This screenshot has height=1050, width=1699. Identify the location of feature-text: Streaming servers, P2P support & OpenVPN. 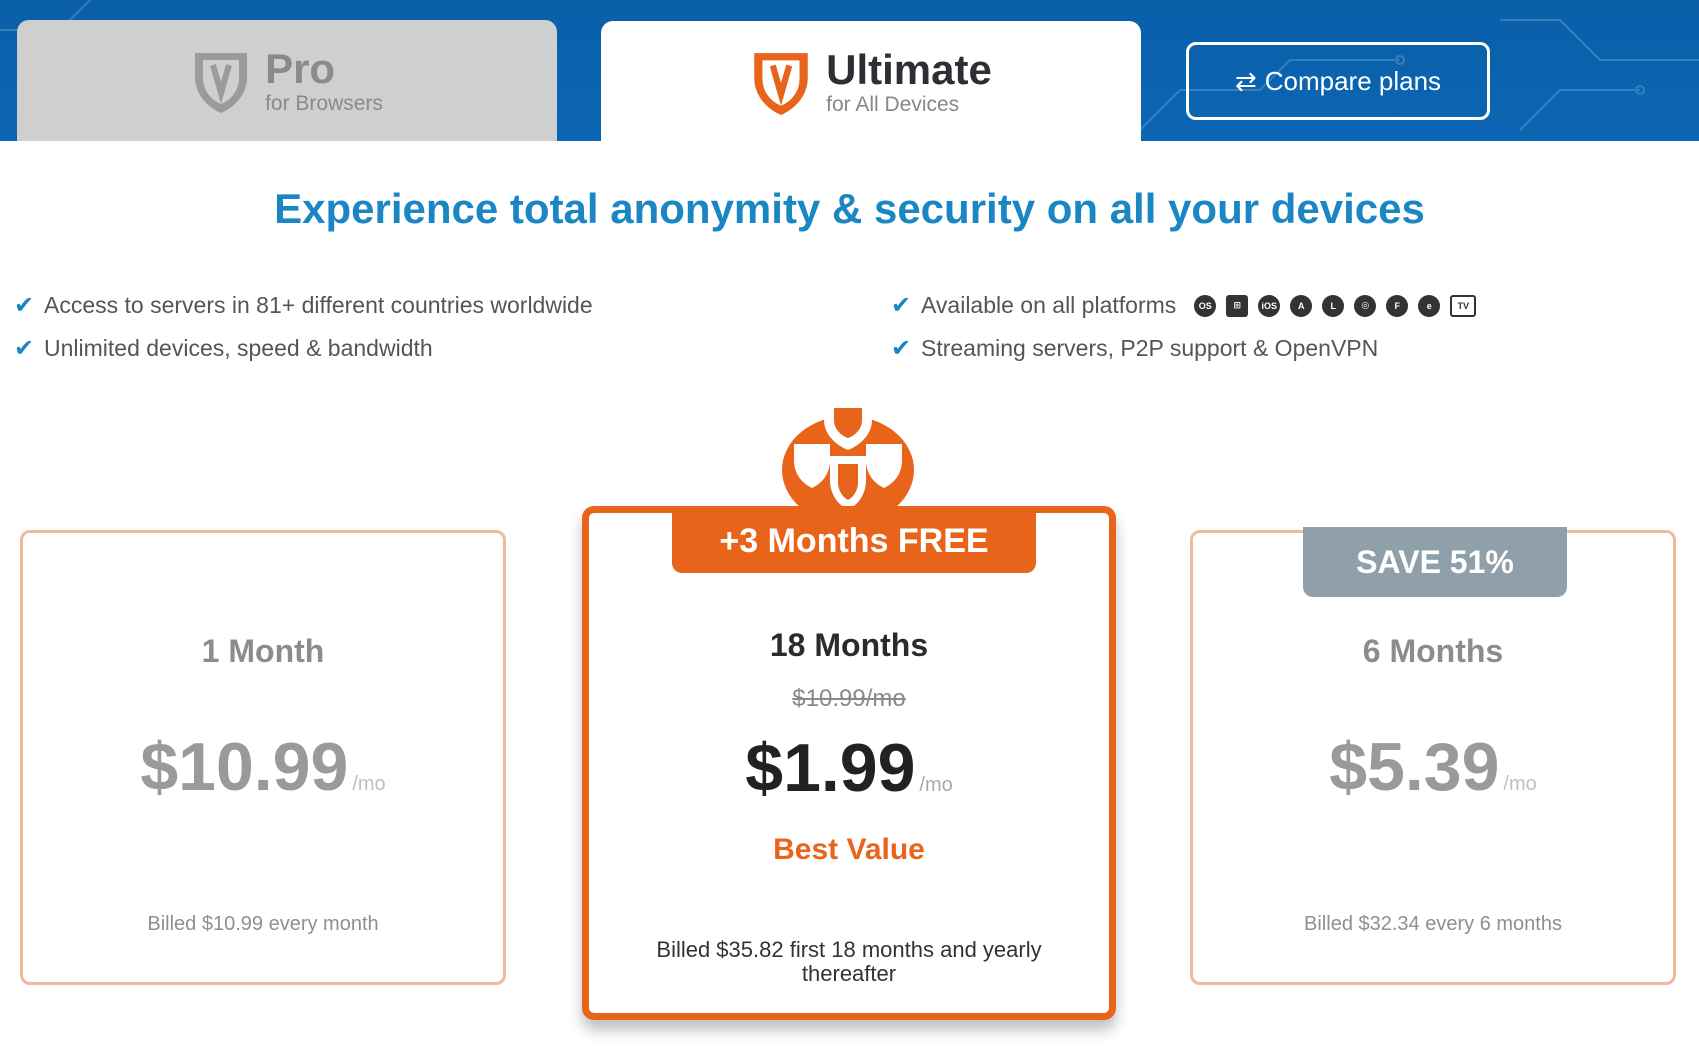
(1150, 348).